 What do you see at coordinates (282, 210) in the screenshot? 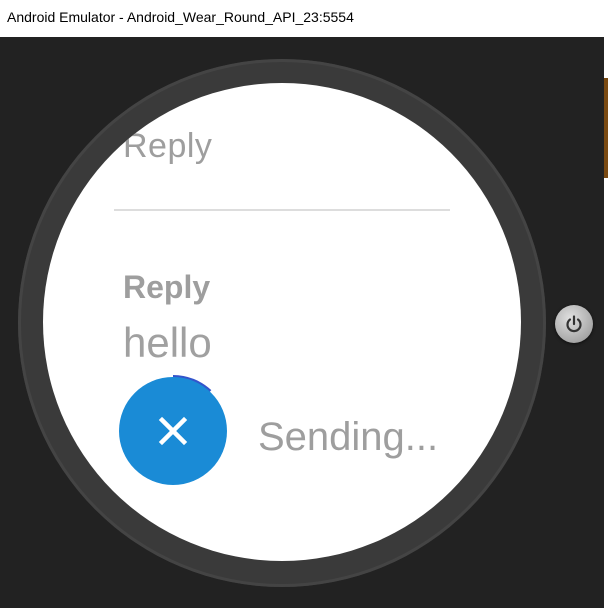
I see `divider` at bounding box center [282, 210].